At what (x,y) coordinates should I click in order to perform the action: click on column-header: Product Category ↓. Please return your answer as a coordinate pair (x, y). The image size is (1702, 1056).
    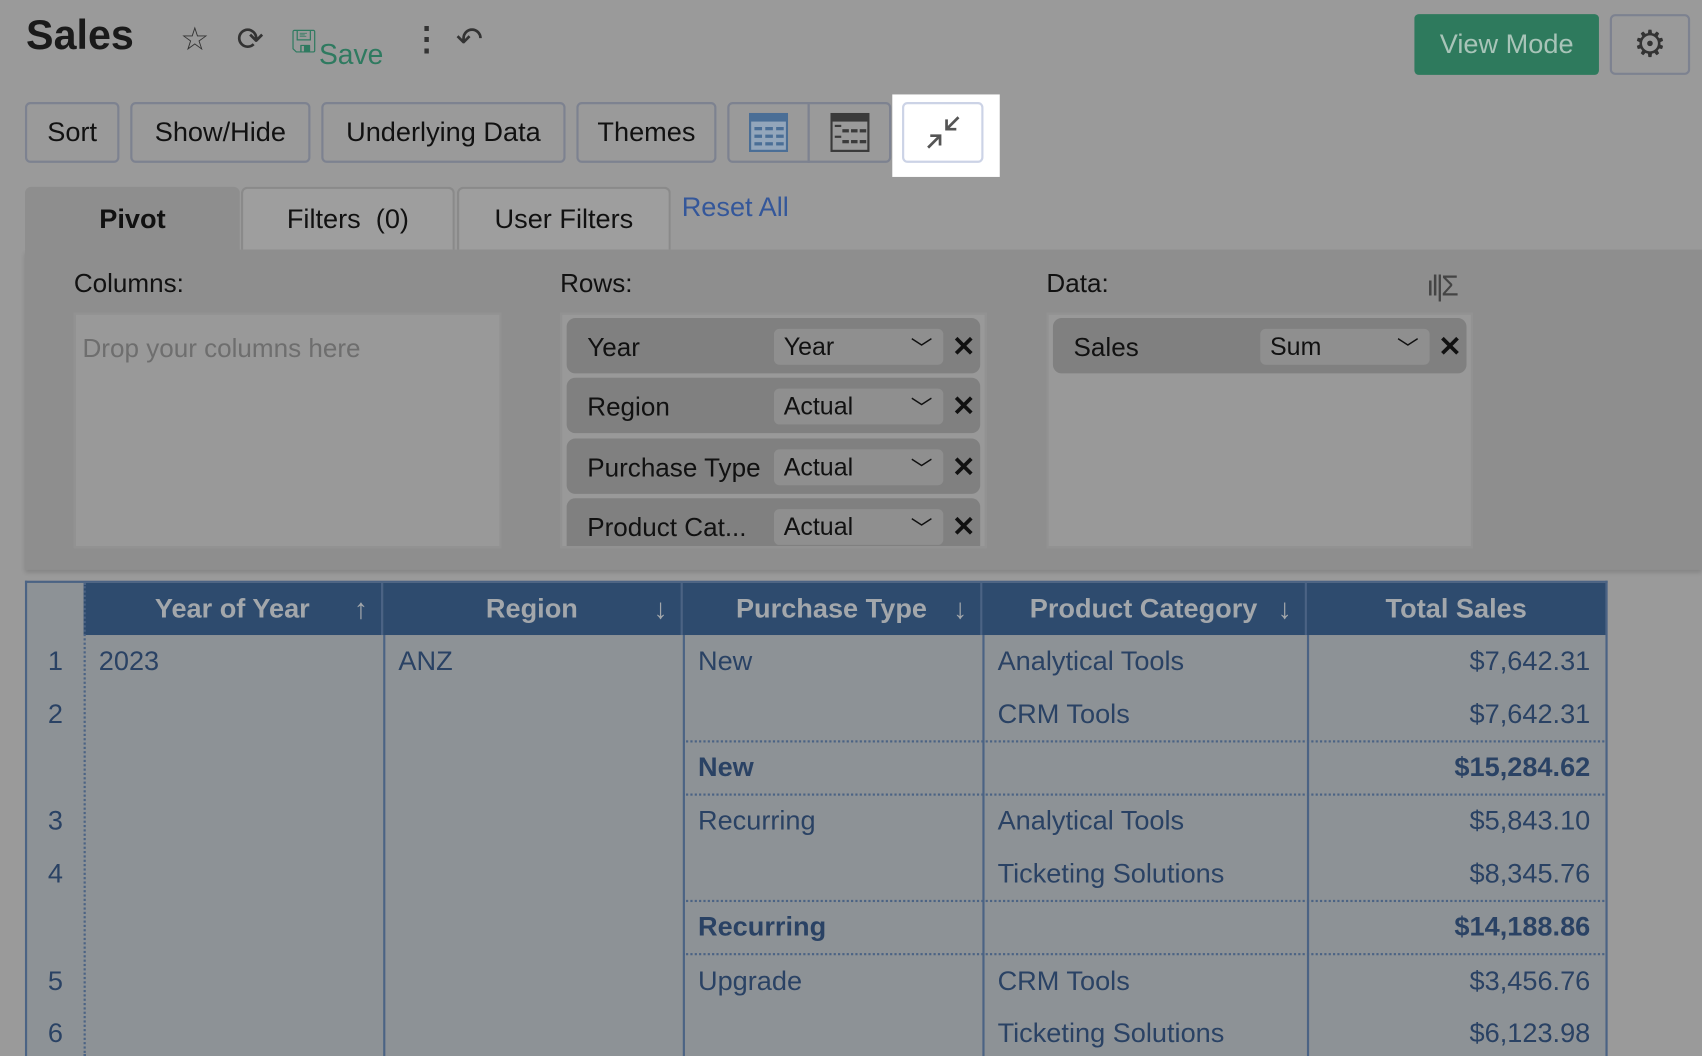
    Looking at the image, I should click on (1144, 609).